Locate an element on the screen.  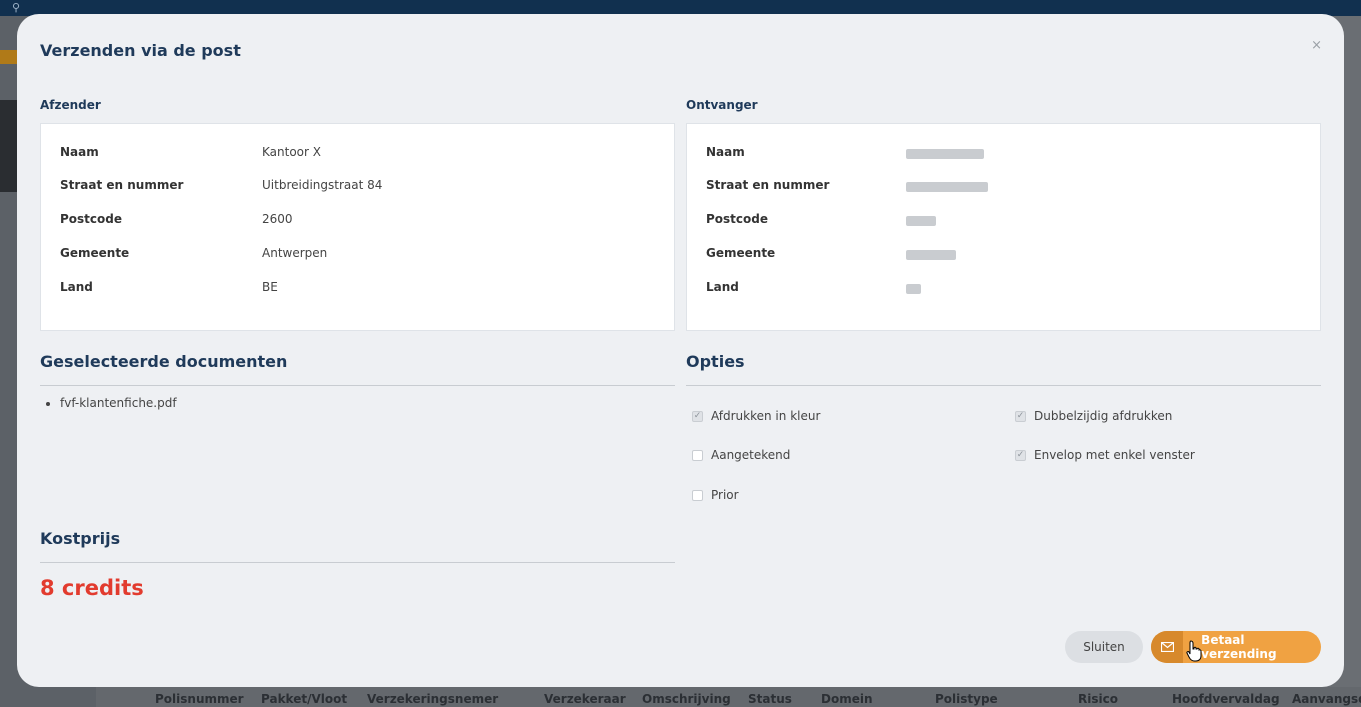
sender-row: Naam Kantoor X is located at coordinates (367, 154).